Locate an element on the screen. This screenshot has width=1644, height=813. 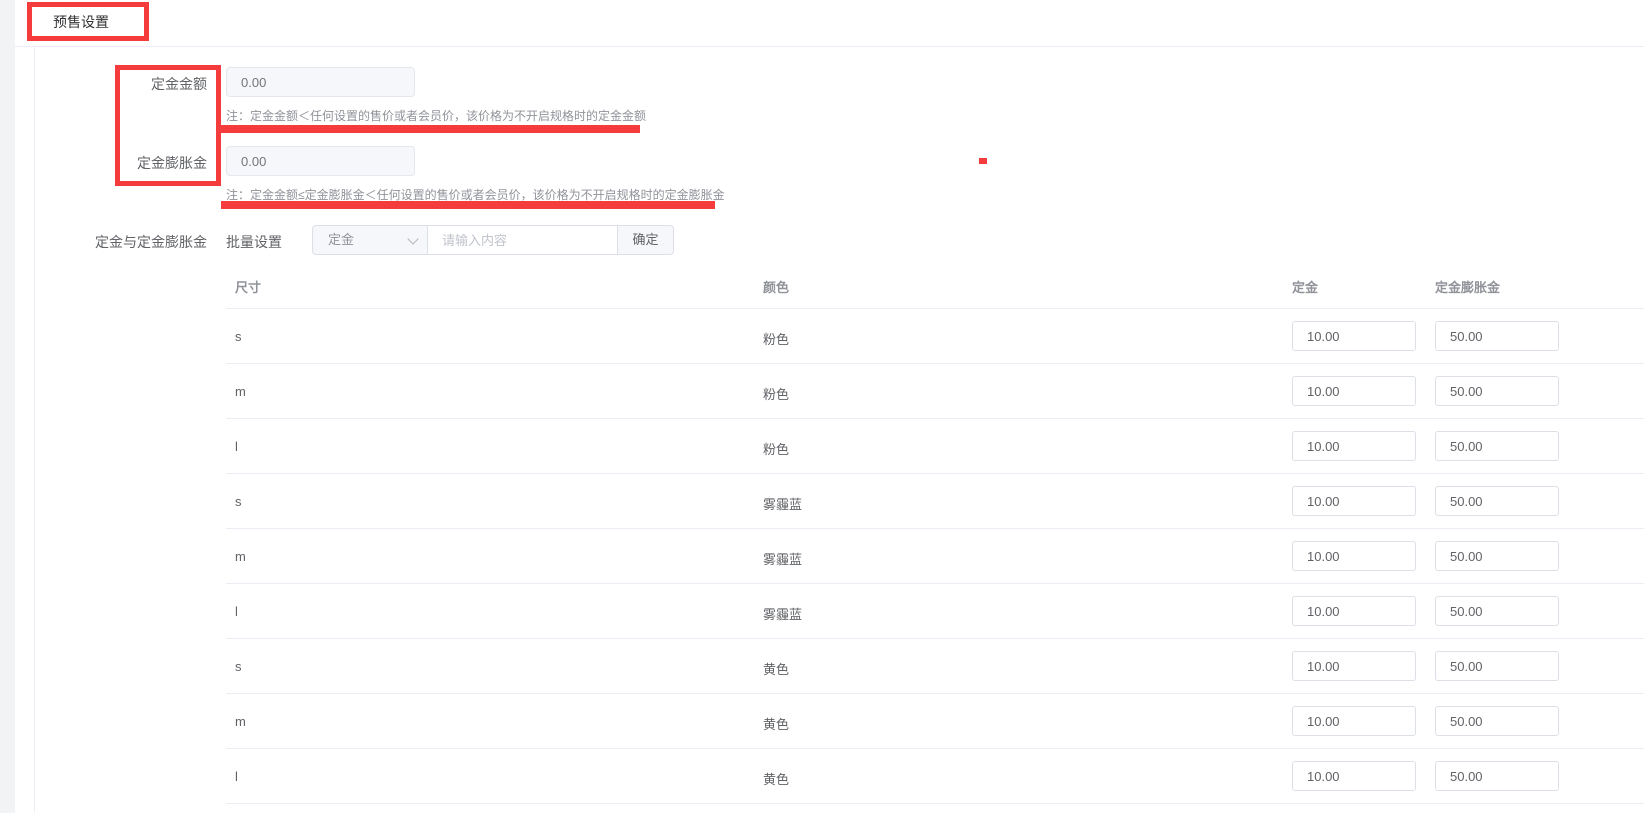
chevron-down-icon is located at coordinates (413, 239).